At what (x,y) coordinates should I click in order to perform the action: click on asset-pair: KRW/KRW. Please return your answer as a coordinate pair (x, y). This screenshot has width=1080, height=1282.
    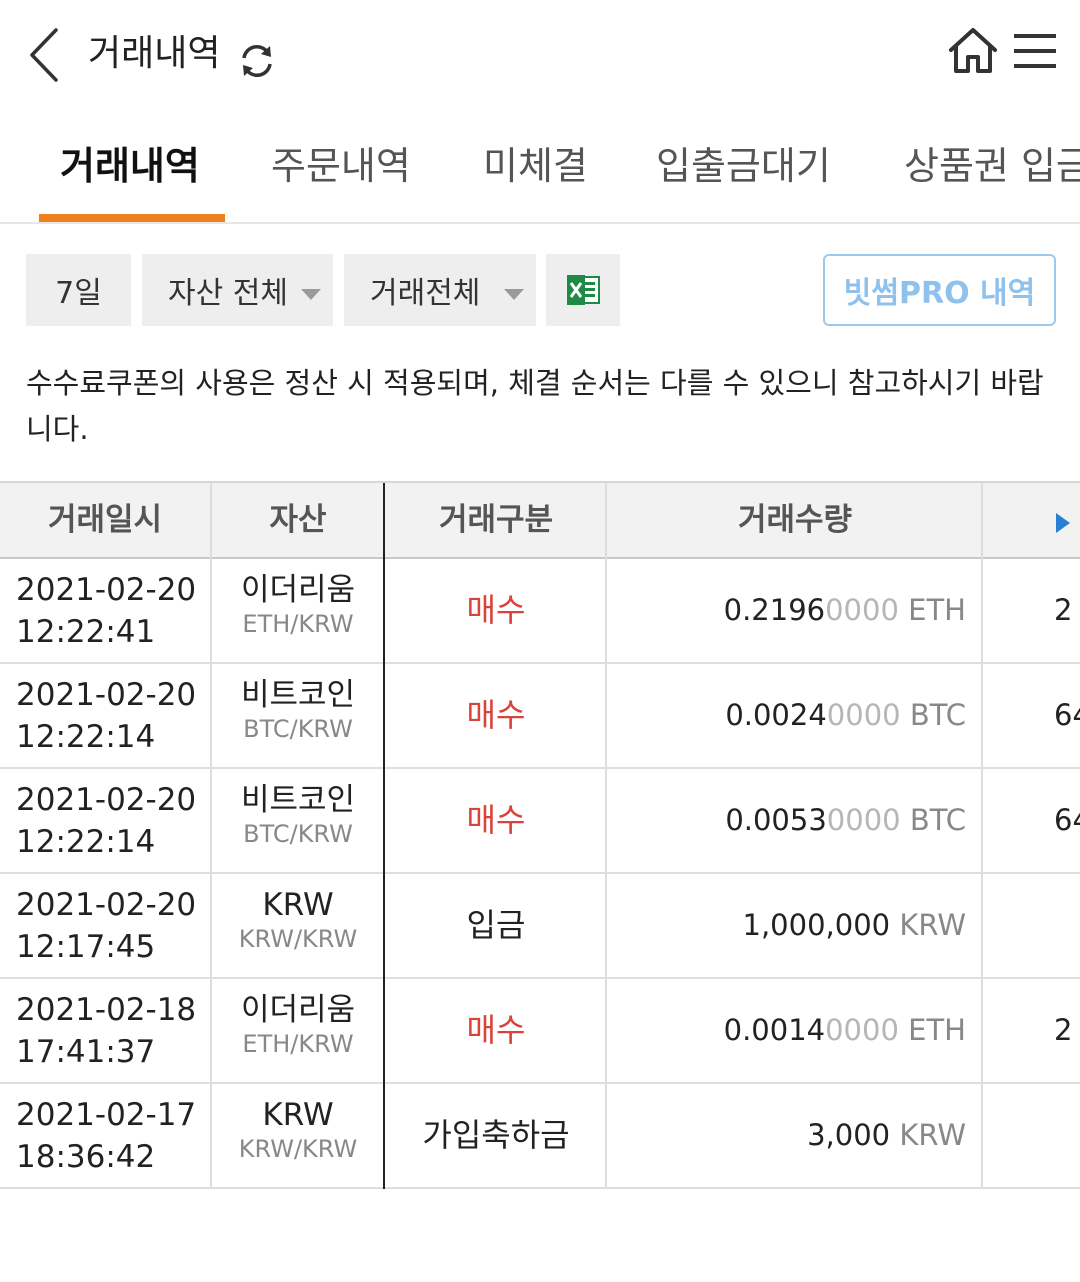
    Looking at the image, I should click on (298, 939).